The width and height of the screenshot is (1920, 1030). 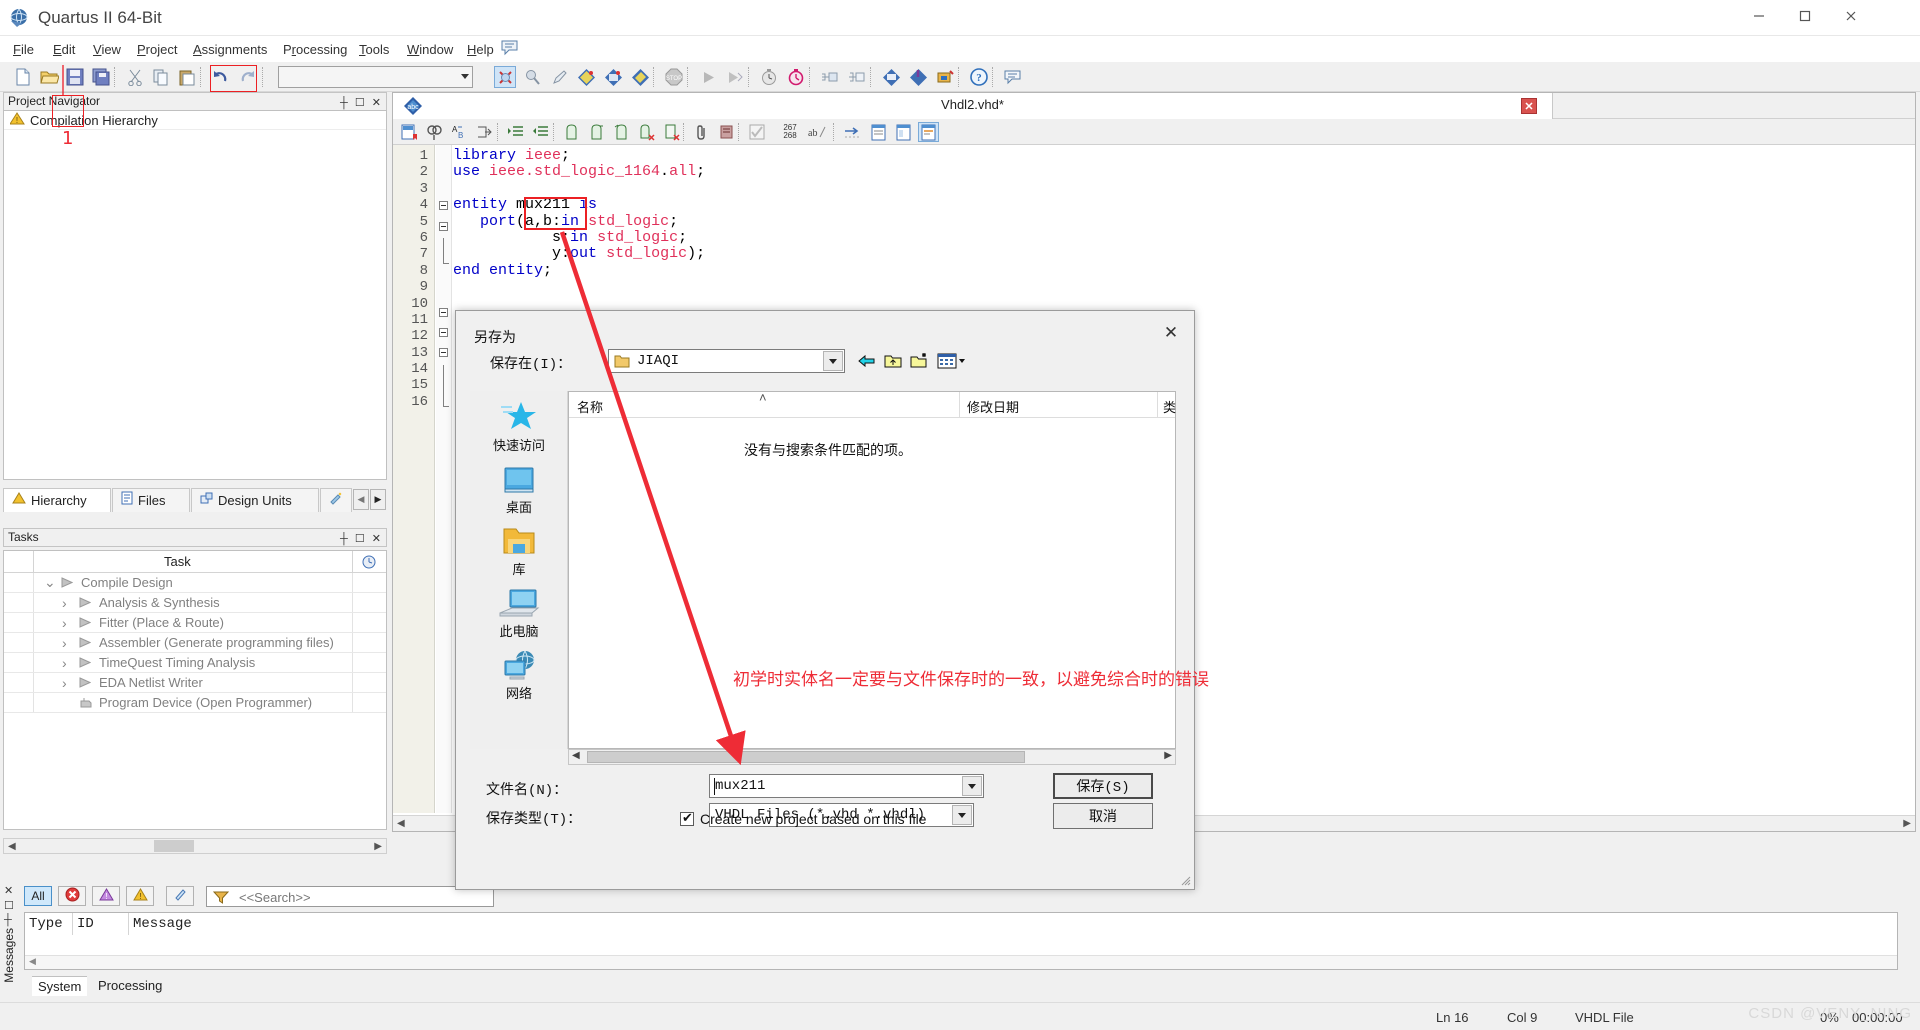 I want to click on left-dock-hscrollbar: ◀ ▶, so click(x=195, y=846).